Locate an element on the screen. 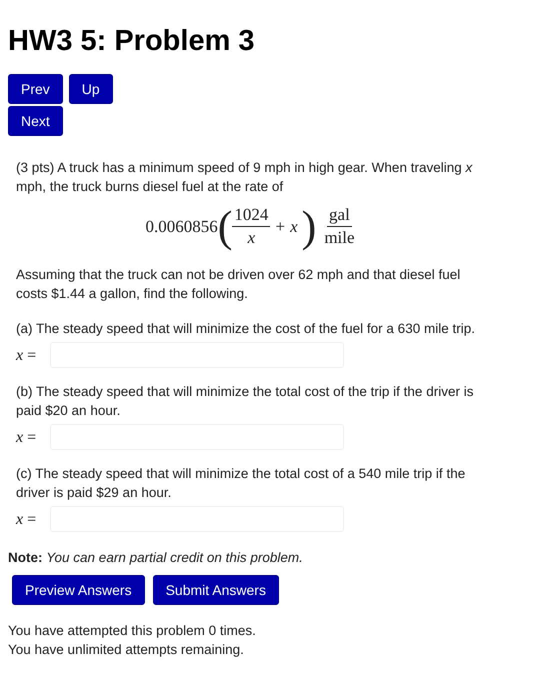 This screenshot has height=700, width=545. question-text: (b) The steady speed that will minimize the total cost of the trip if the driver is paid $20 an hour. is located at coordinates (245, 401).